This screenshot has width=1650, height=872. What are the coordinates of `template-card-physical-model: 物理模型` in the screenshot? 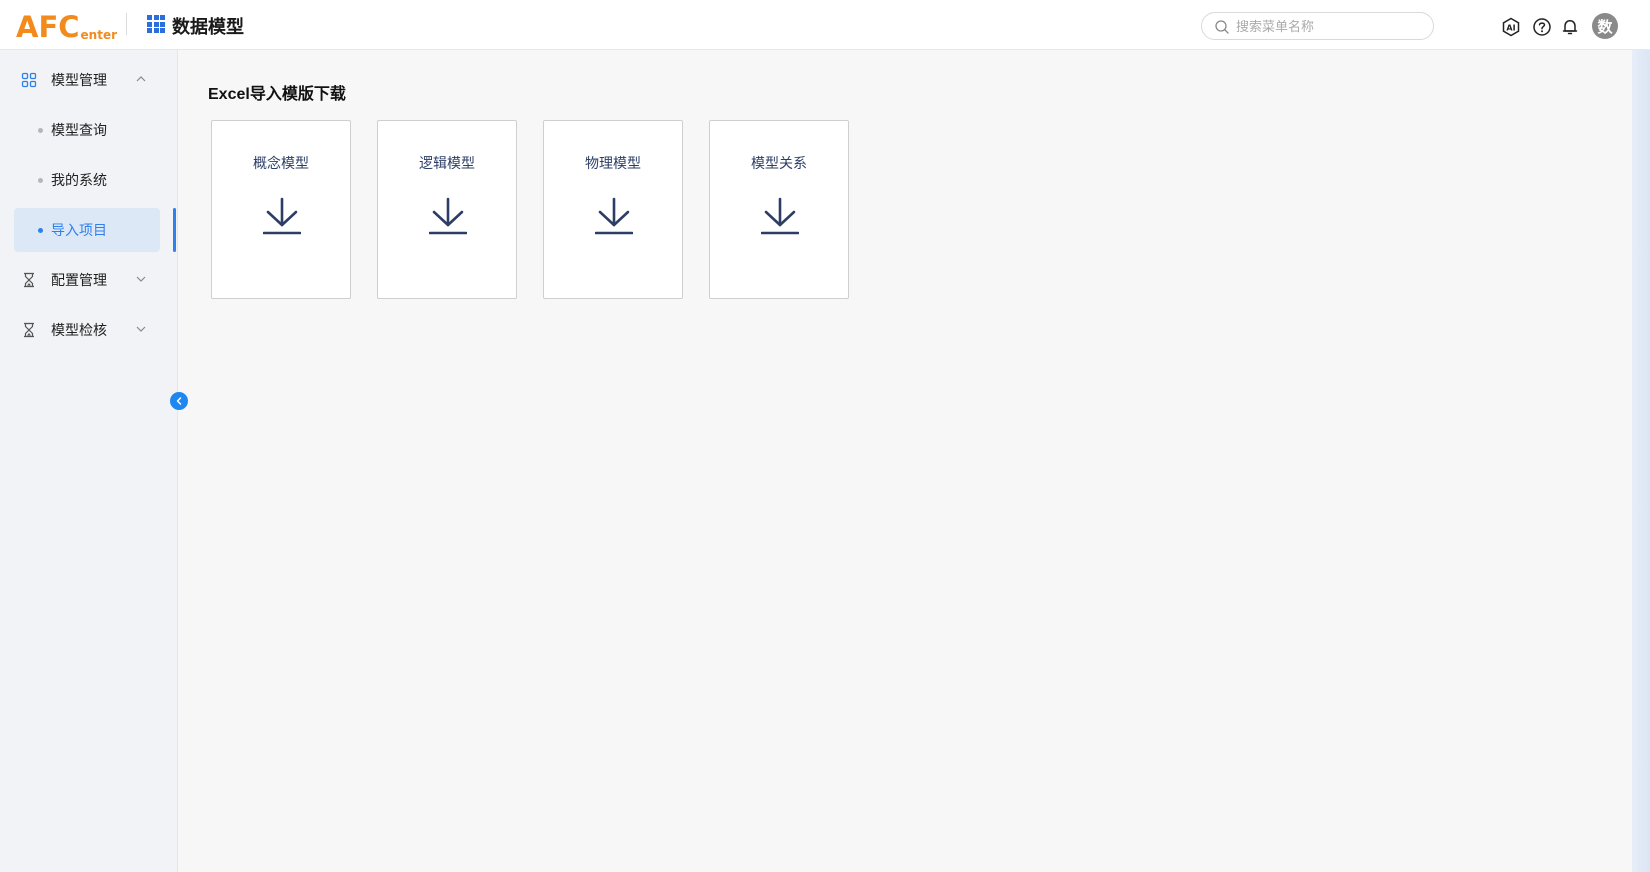 It's located at (613, 209).